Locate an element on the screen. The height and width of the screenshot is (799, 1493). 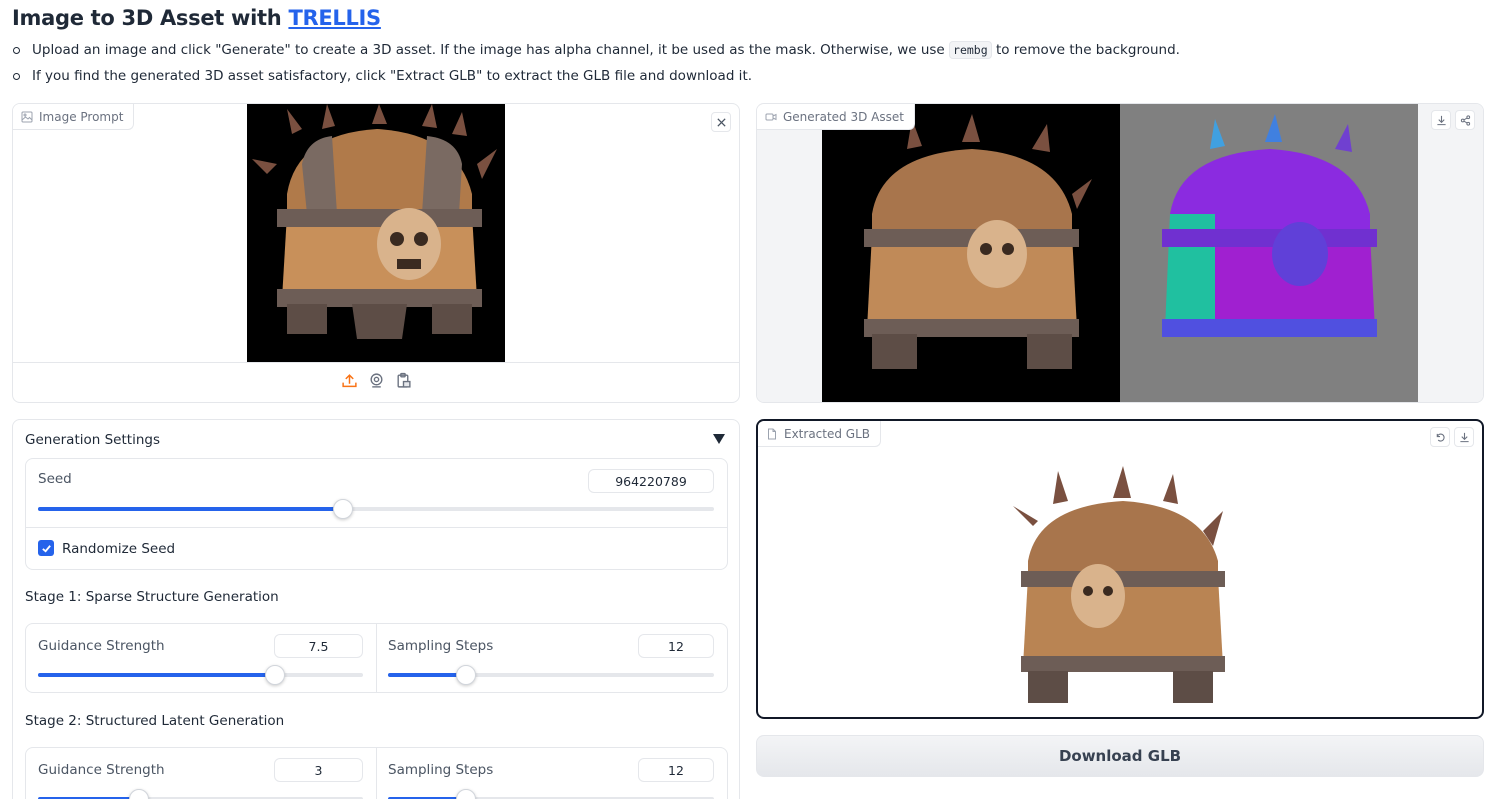
title-text: Image to 3D Asset with is located at coordinates (150, 18).